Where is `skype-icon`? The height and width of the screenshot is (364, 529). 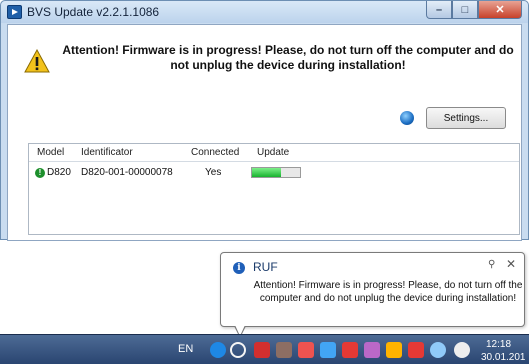
skype-icon is located at coordinates (218, 350).